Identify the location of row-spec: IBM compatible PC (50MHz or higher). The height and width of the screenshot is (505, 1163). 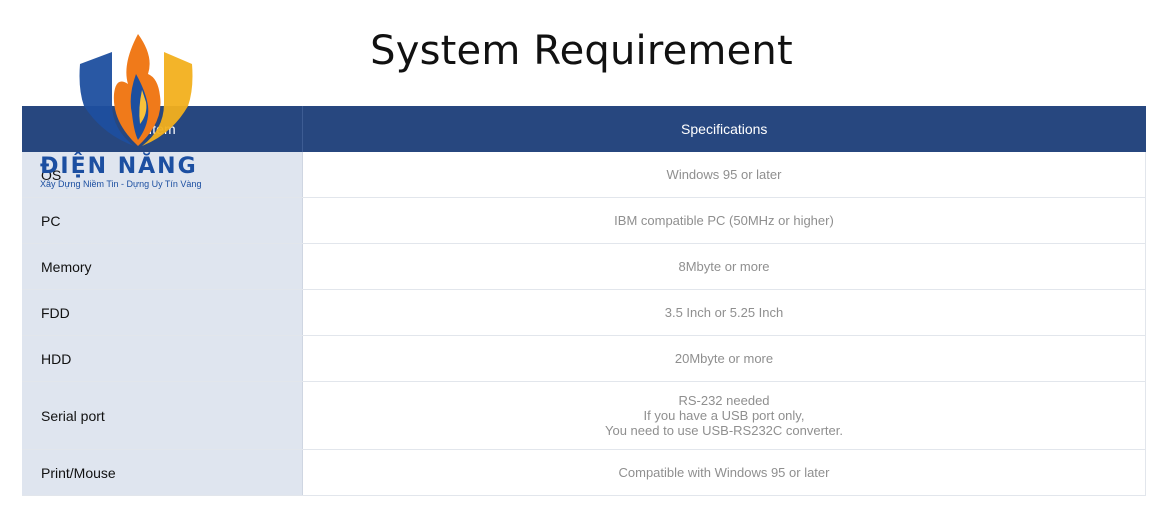
(724, 220).